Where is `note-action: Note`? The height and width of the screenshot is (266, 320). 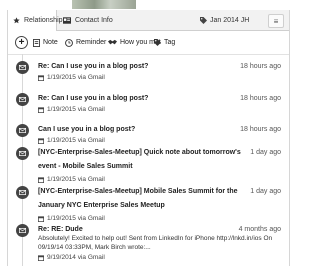
note-action: Note is located at coordinates (45, 42).